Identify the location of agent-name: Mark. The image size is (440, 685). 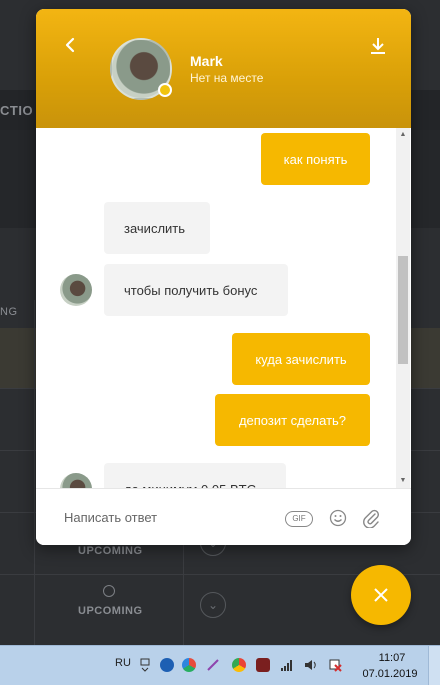
(206, 61).